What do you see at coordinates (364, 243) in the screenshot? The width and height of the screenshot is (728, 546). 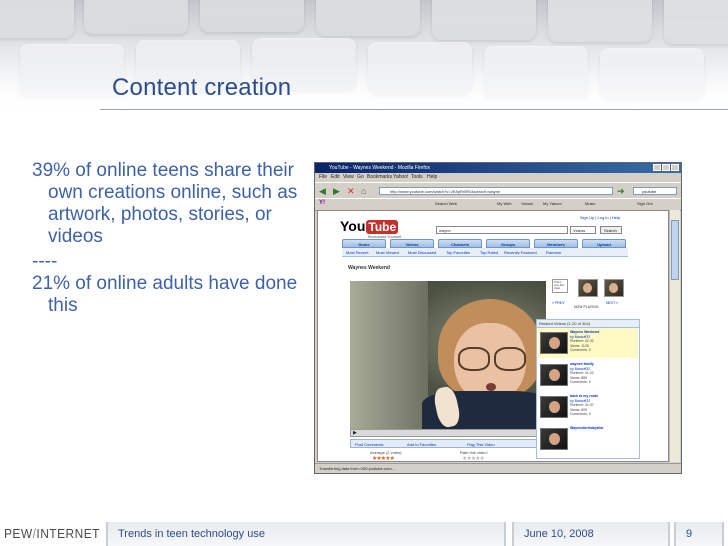 I see `tab-home: Home` at bounding box center [364, 243].